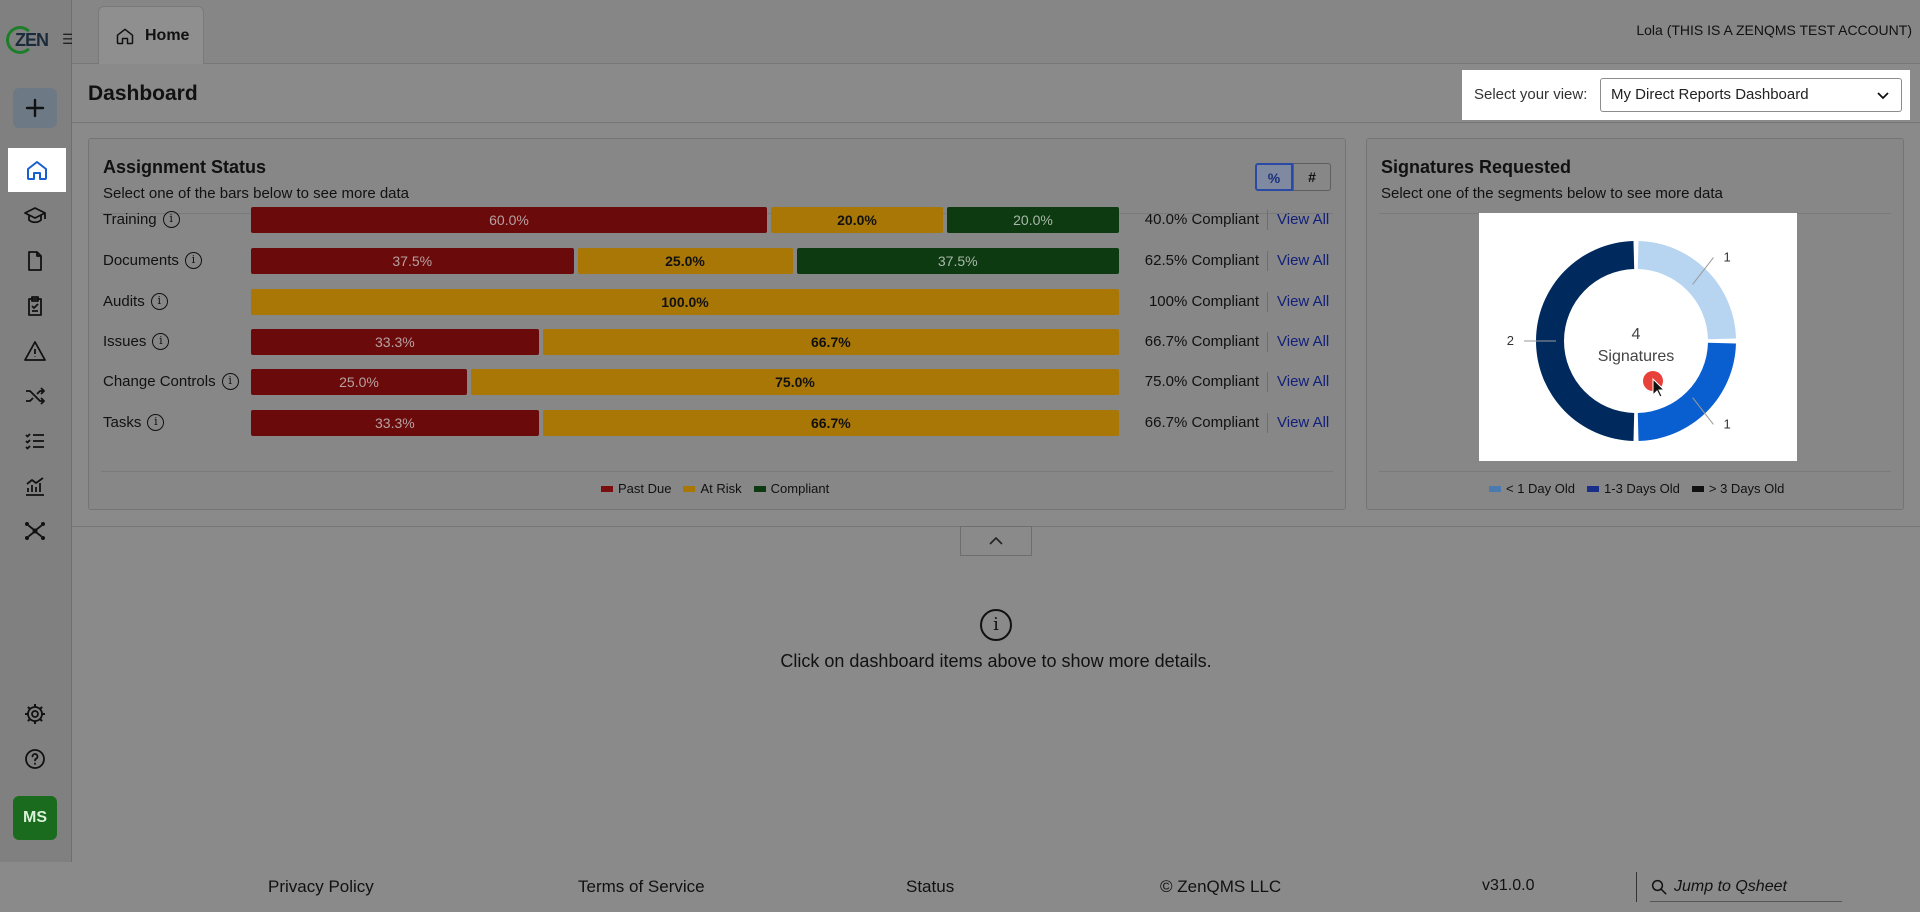 The image size is (1920, 912). What do you see at coordinates (509, 220) in the screenshot?
I see `past-due-segment: 60.0%` at bounding box center [509, 220].